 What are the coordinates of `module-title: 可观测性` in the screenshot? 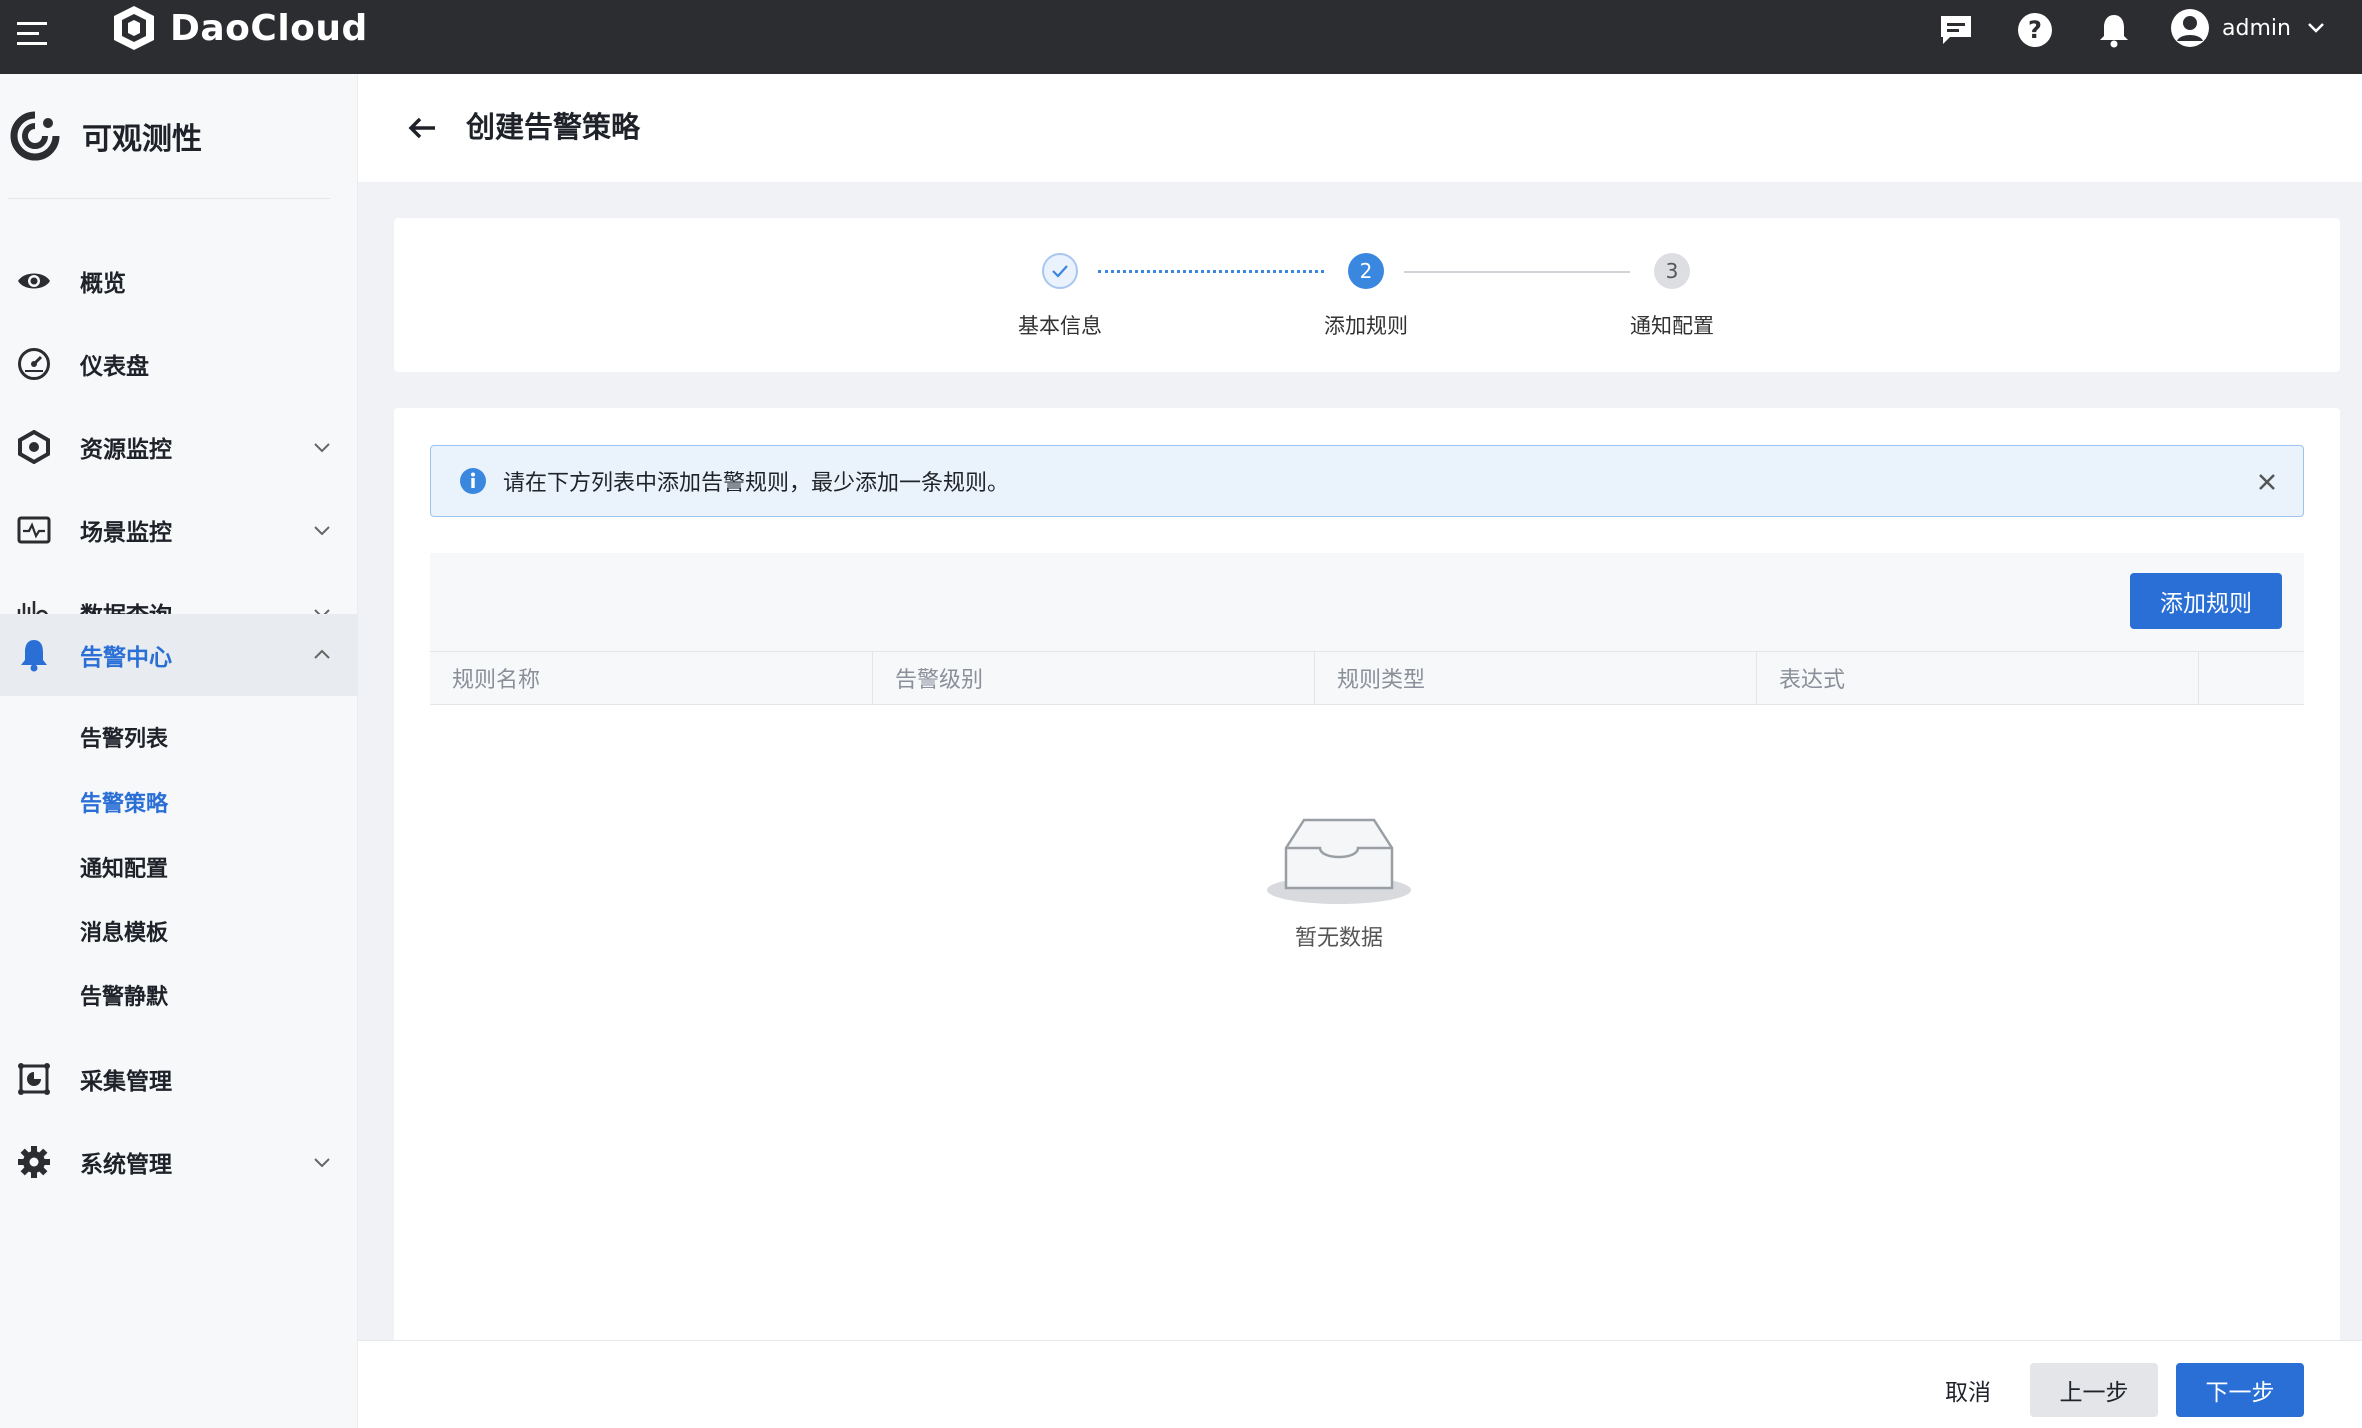 It's located at (142, 139).